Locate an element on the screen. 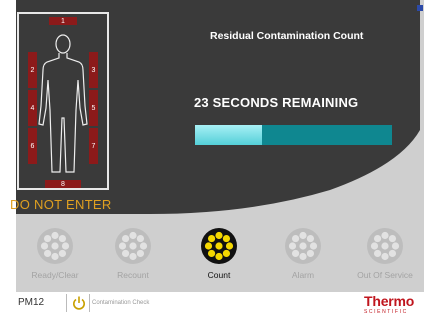 Image resolution: width=424 pixels, height=316 pixels. monitor-id: PM12 is located at coordinates (31, 302).